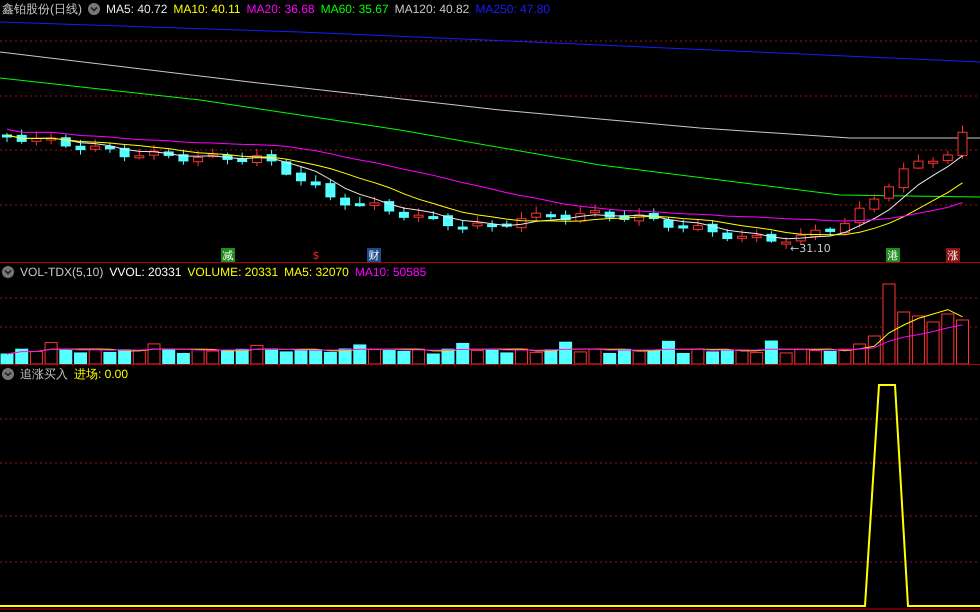 This screenshot has width=980, height=612. Describe the element at coordinates (44, 374) in the screenshot. I see `indicator-title: 追涨买入` at that location.